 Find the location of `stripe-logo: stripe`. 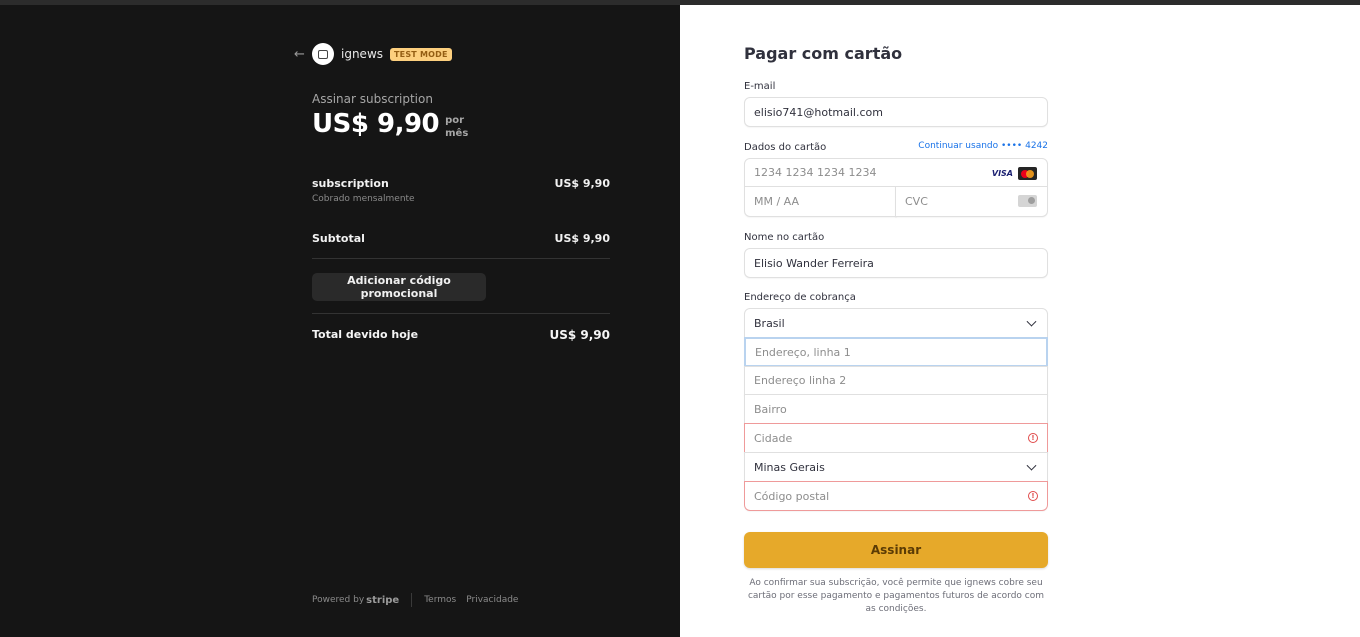

stripe-logo: stripe is located at coordinates (382, 600).